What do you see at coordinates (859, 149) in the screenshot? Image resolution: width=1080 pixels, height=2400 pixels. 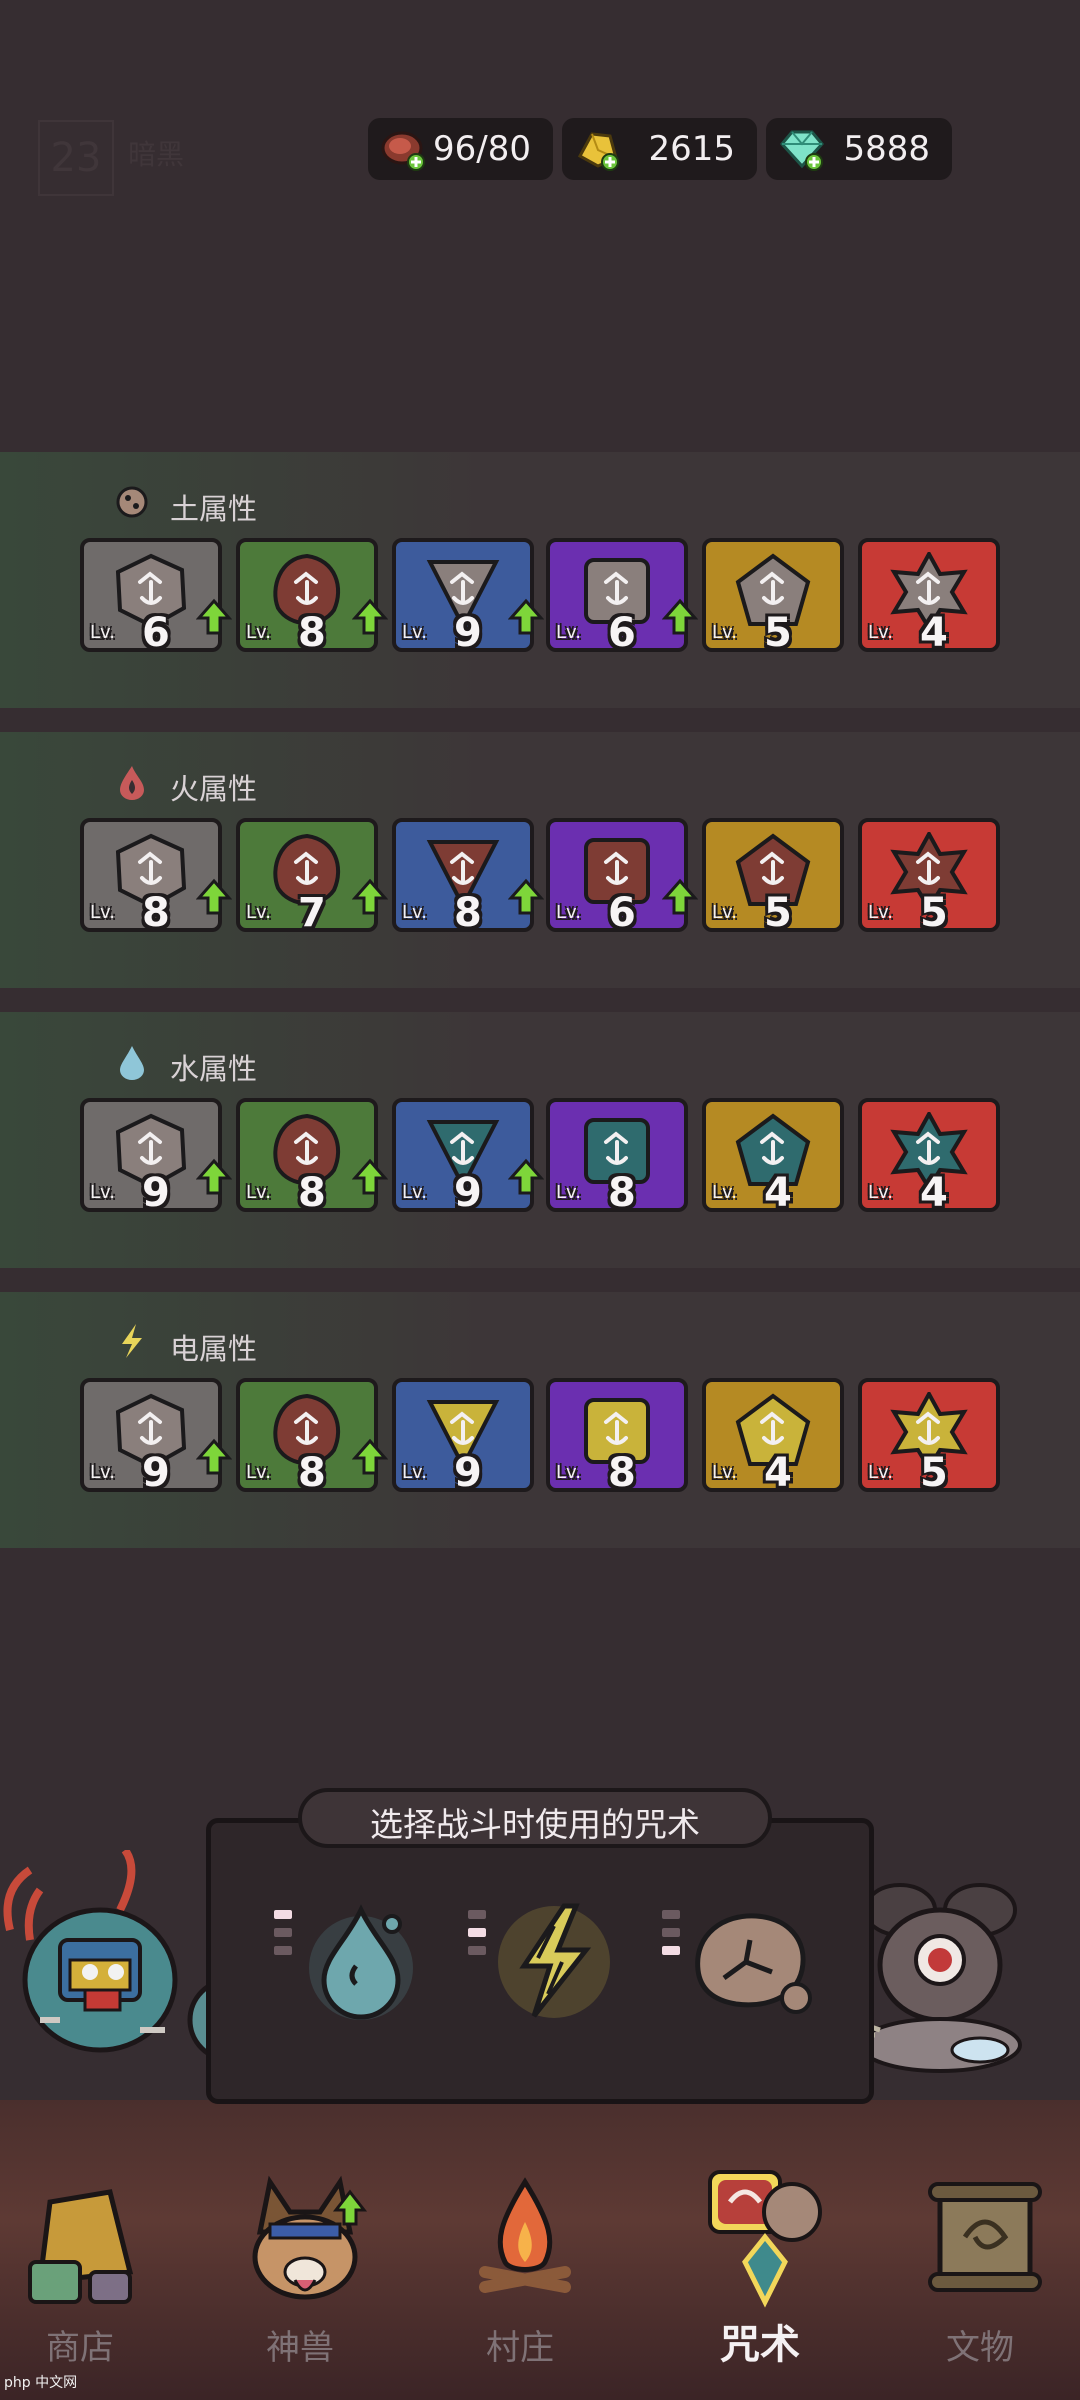 I see `gem-counter: 5888` at bounding box center [859, 149].